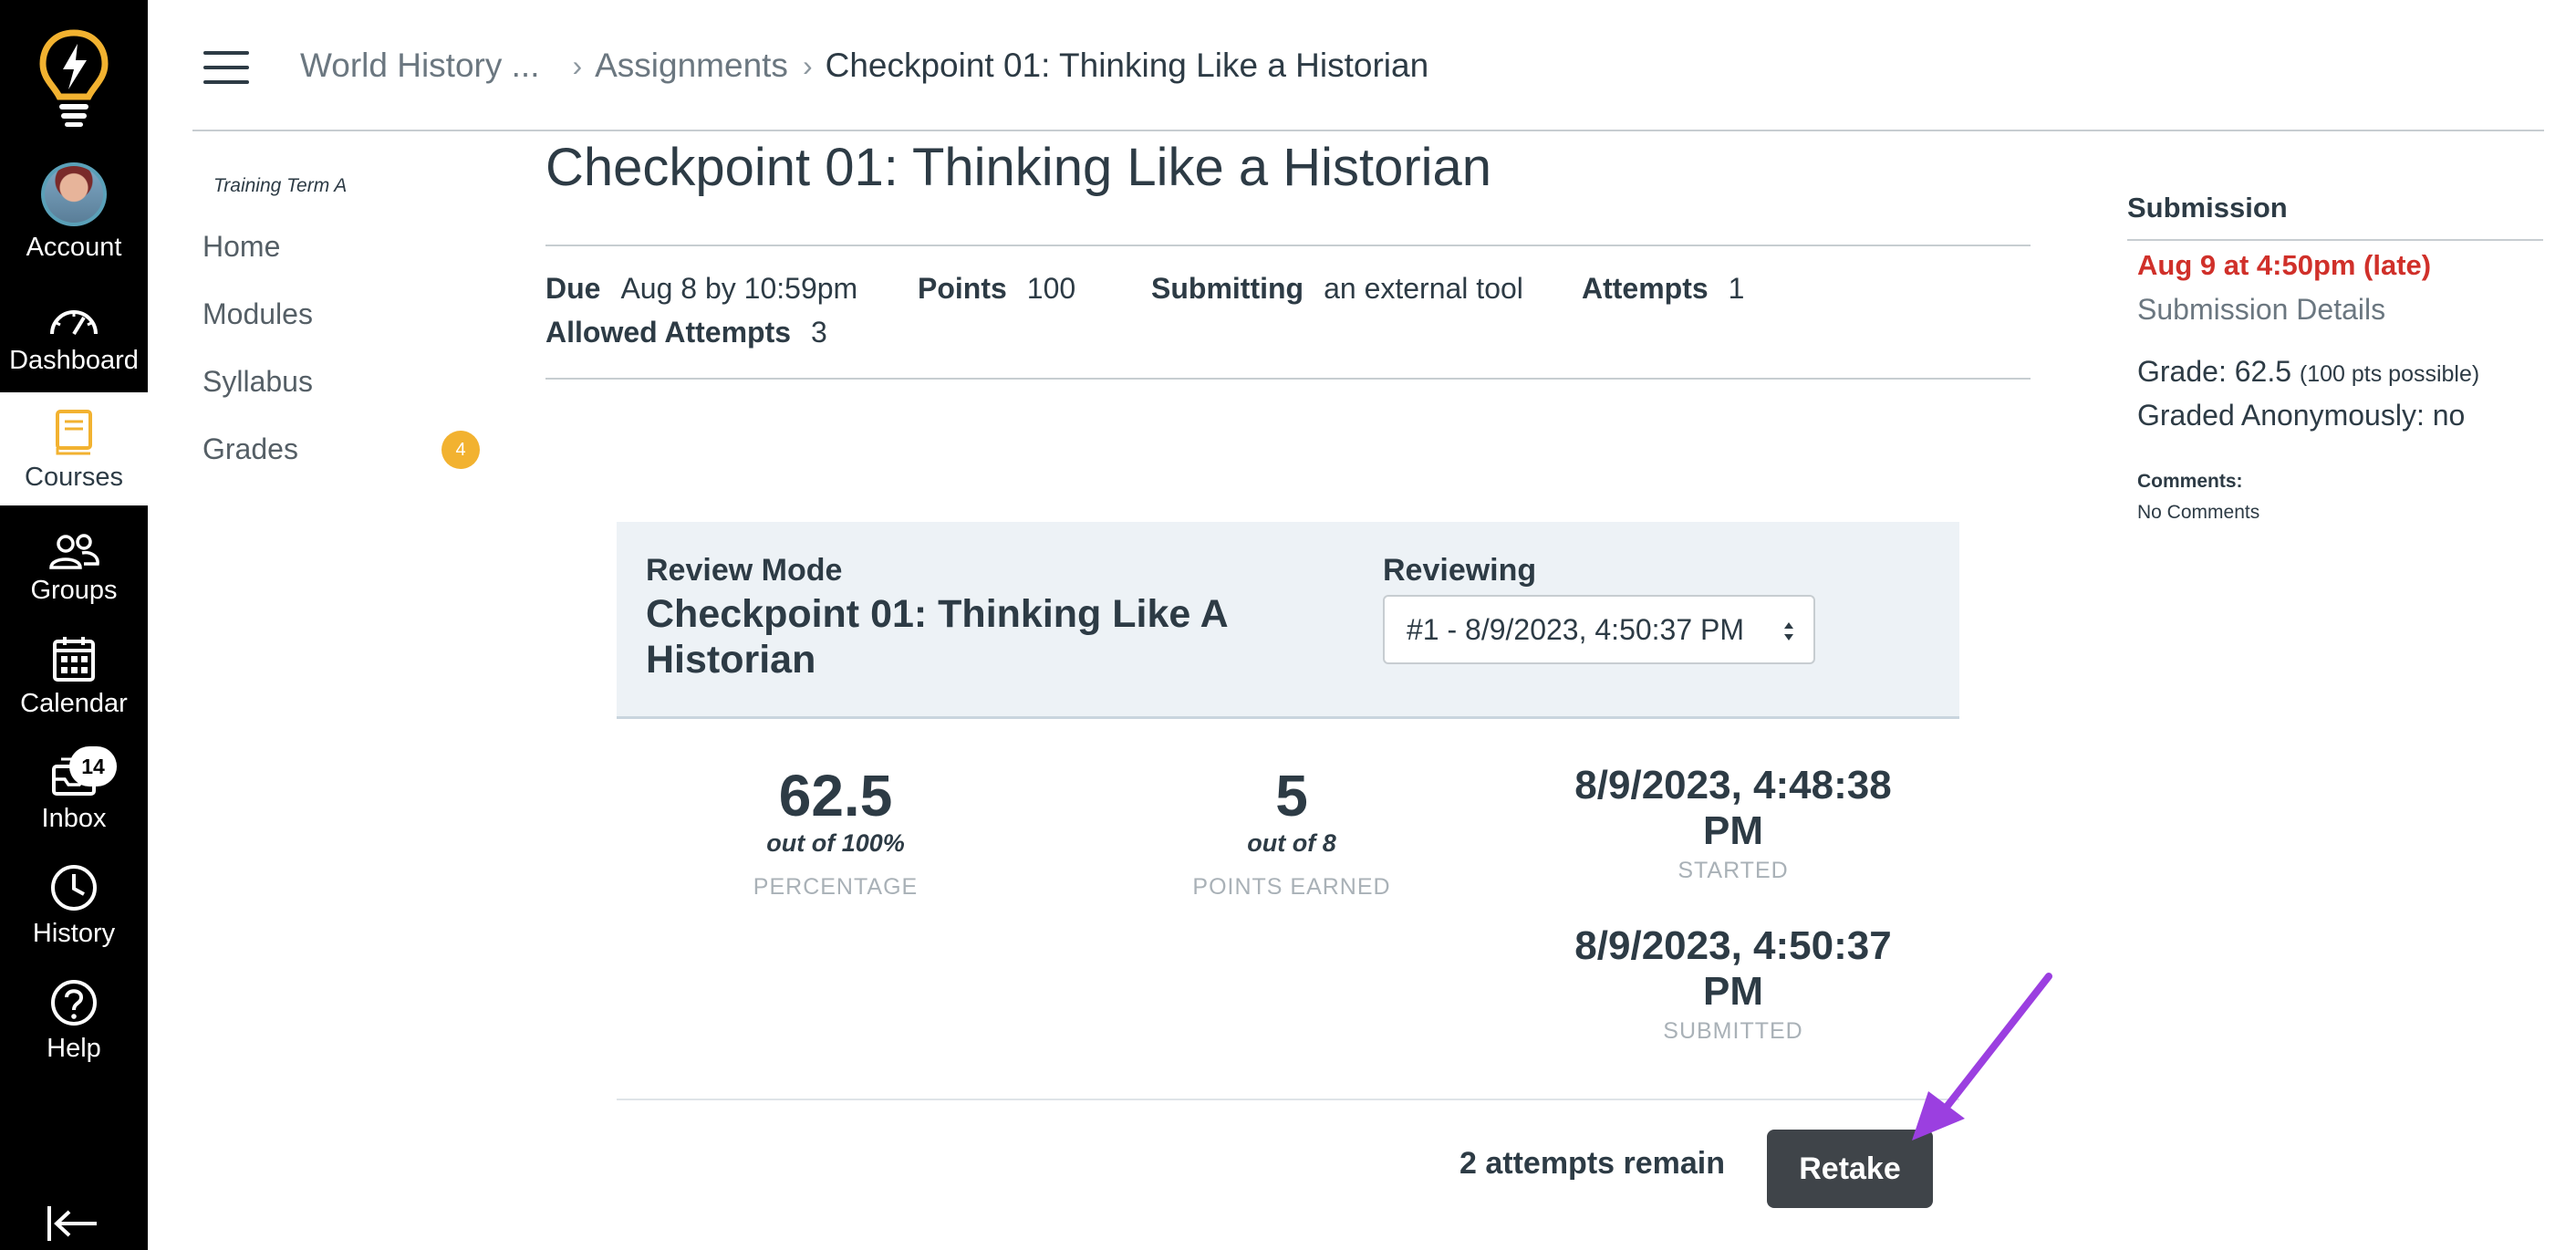 Image resolution: width=2576 pixels, height=1250 pixels. Describe the element at coordinates (668, 332) in the screenshot. I see `allowed-attempts-label: Allowed Attempts` at that location.